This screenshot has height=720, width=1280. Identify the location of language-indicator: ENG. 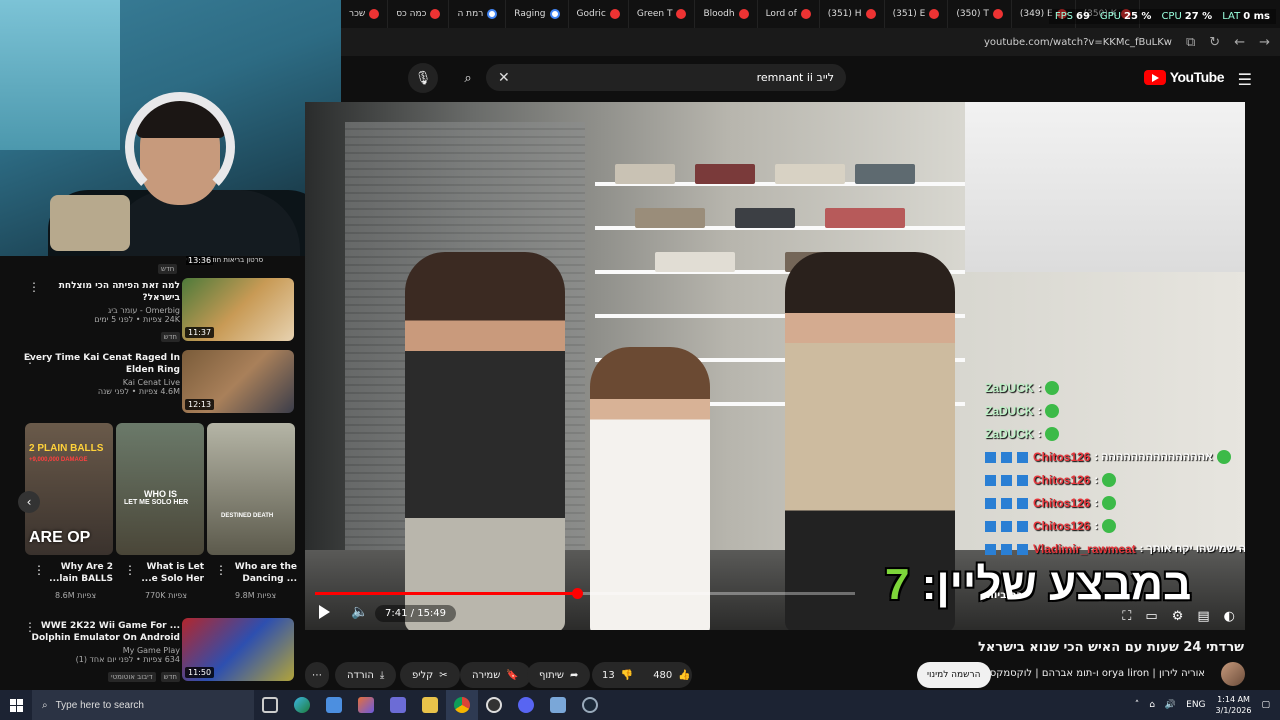
(1195, 705).